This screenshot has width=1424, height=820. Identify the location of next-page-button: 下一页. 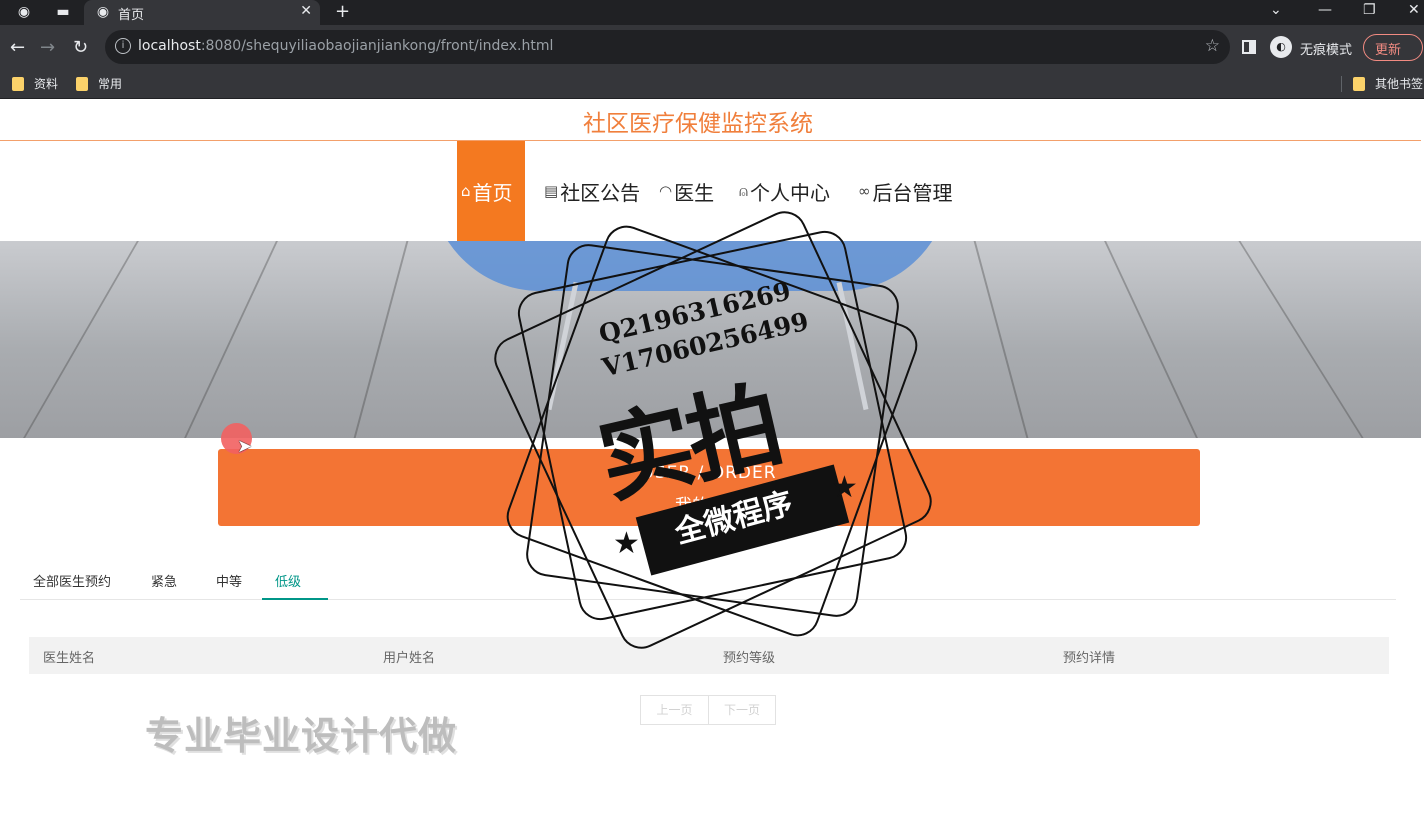
(741, 710).